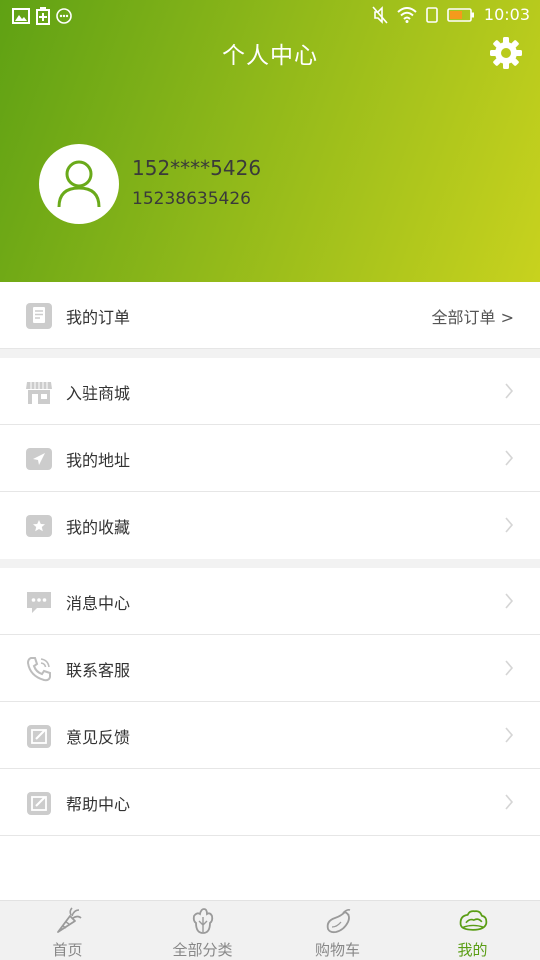 The width and height of the screenshot is (540, 960). I want to click on menu-item-label: 我的收藏, so click(98, 527).